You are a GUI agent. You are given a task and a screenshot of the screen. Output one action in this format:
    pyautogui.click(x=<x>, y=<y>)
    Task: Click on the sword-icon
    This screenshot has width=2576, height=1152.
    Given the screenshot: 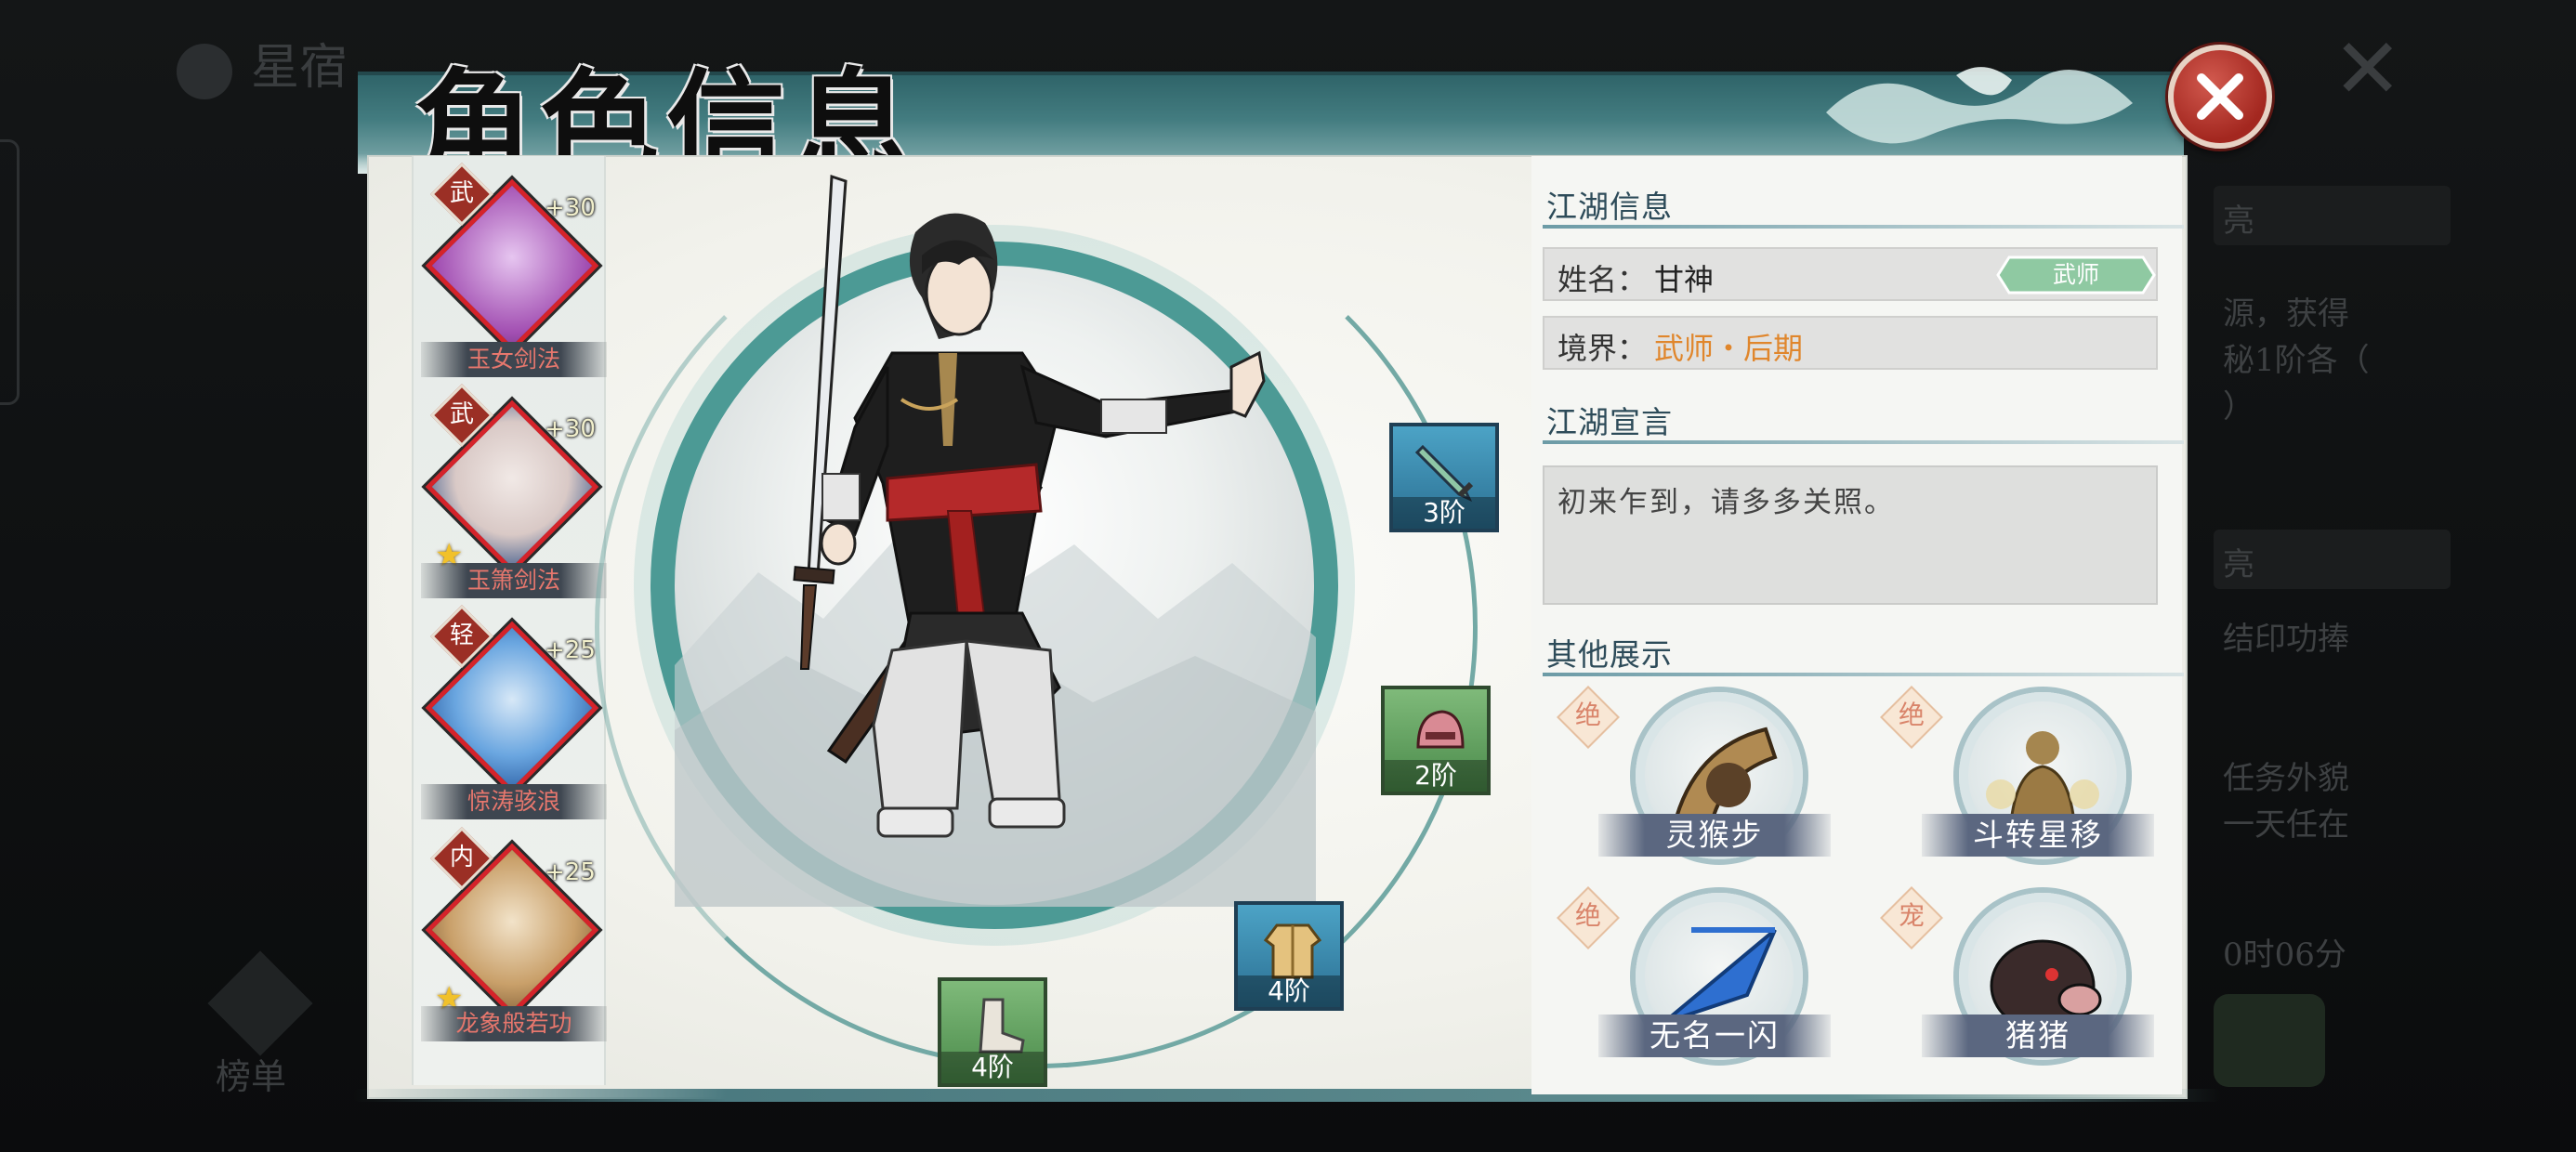 What is the action you would take?
    pyautogui.click(x=1444, y=473)
    